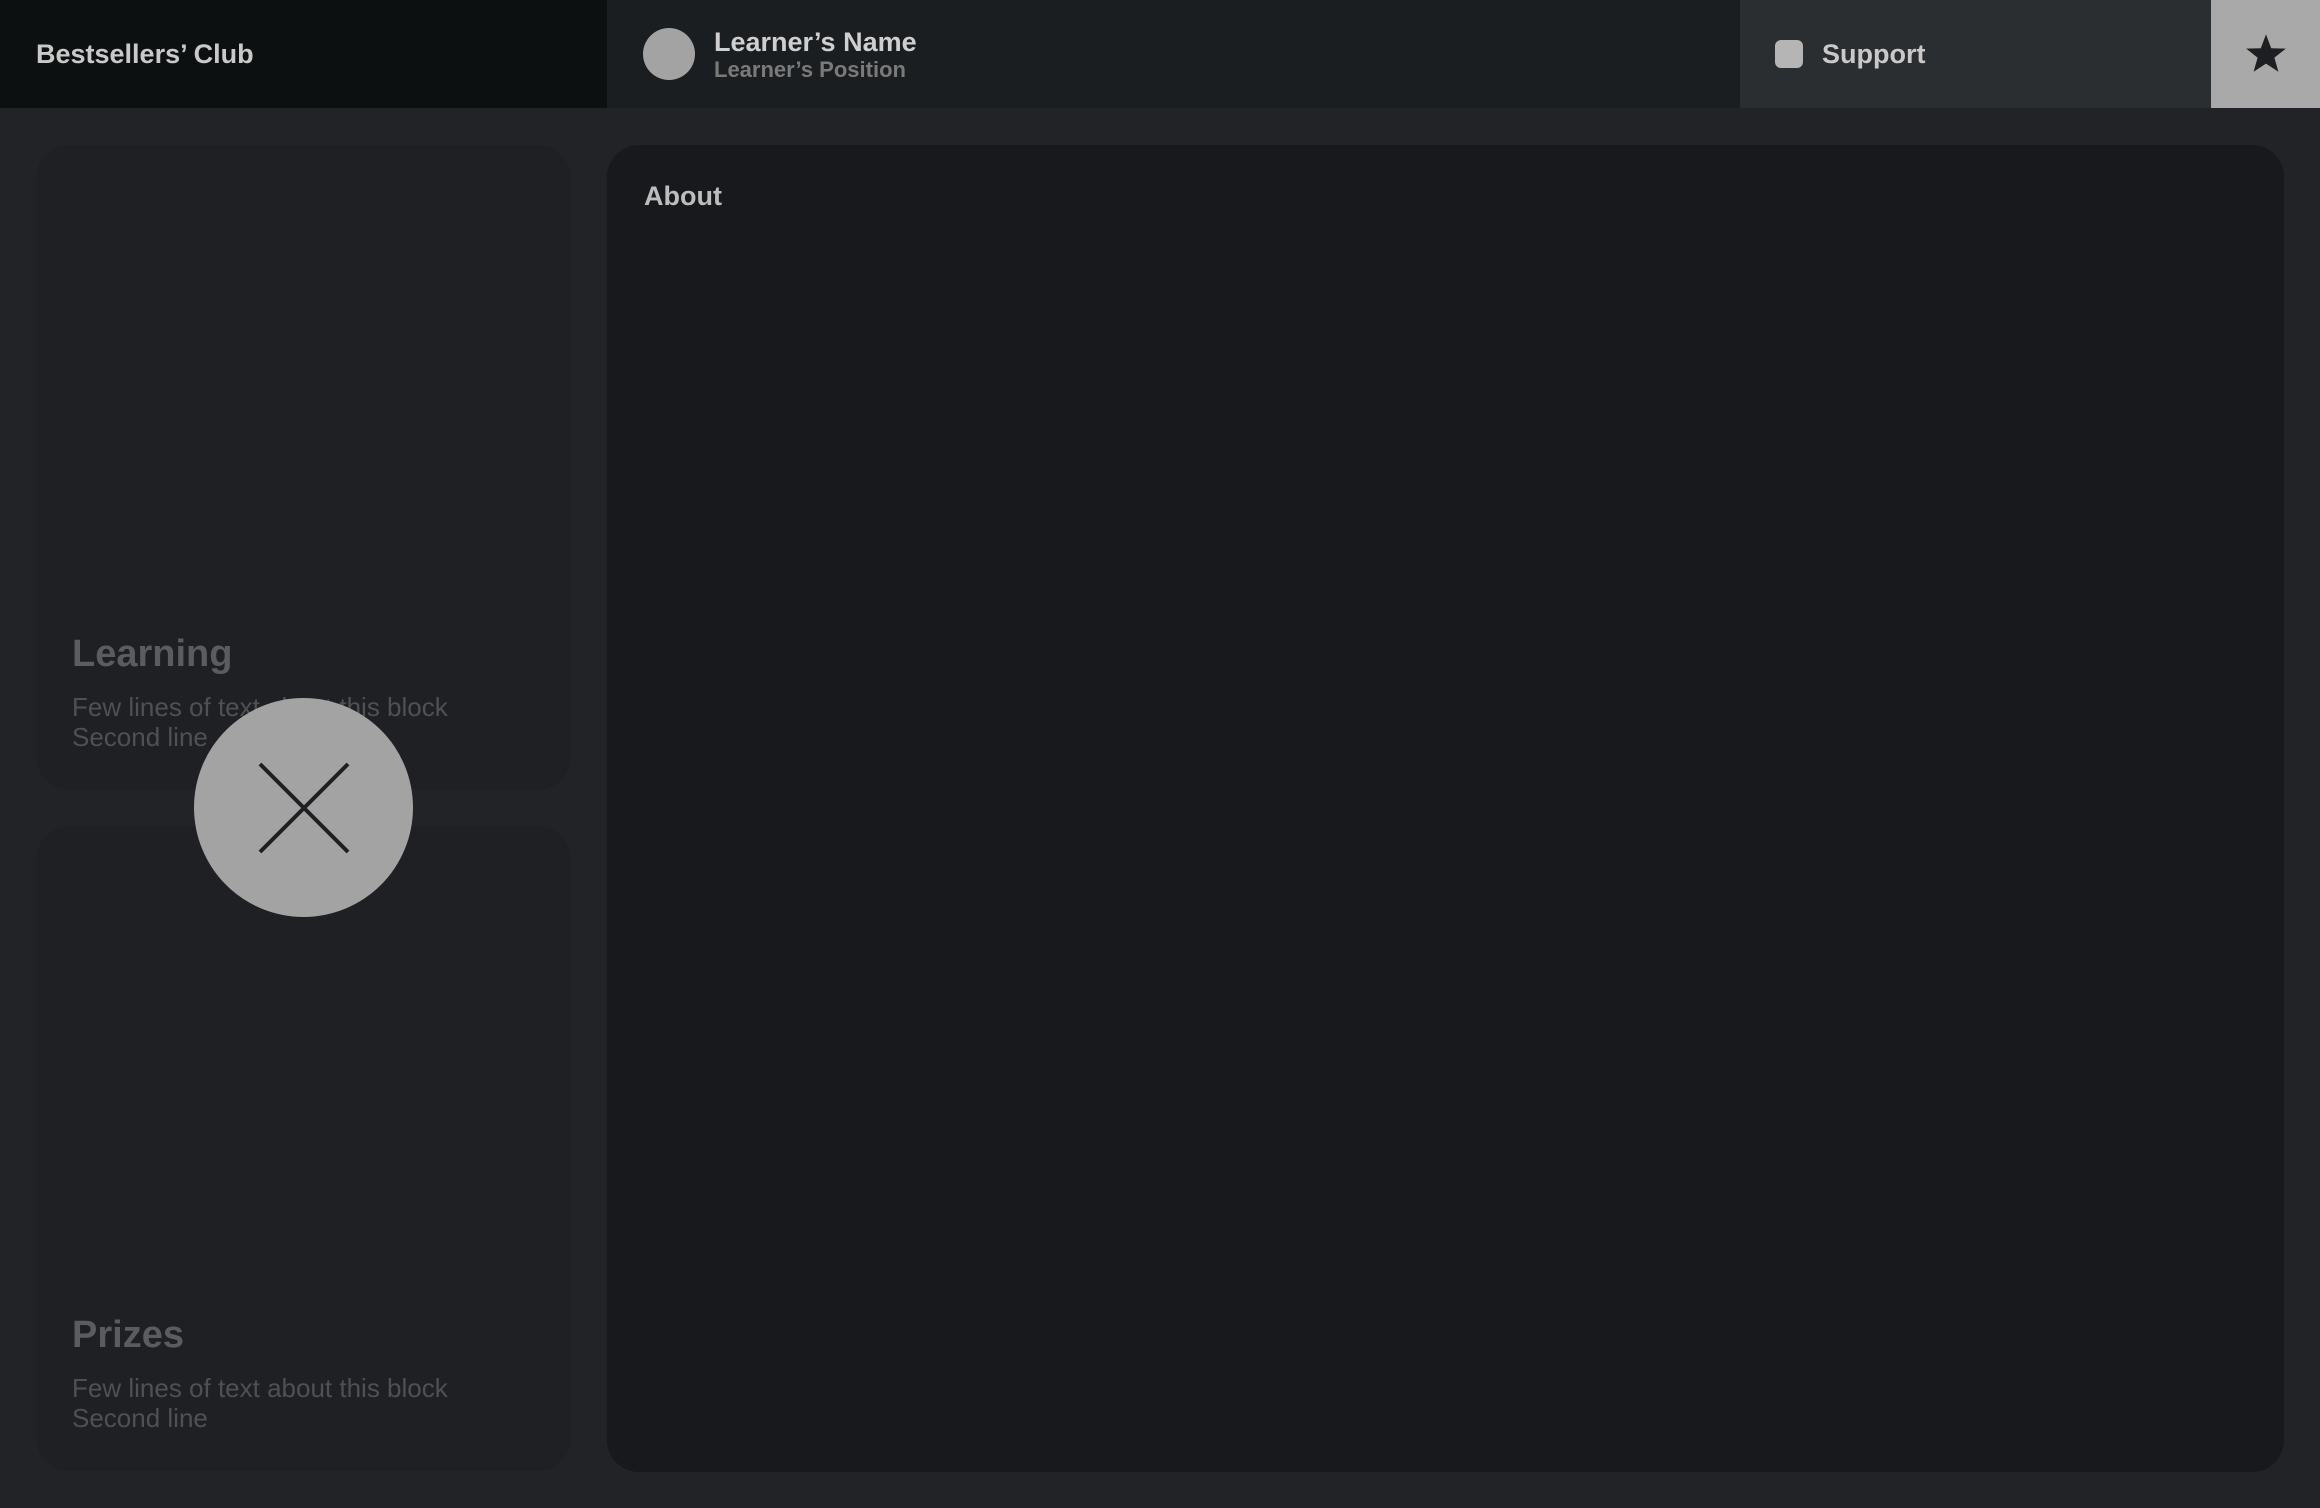 This screenshot has height=1508, width=2320. What do you see at coordinates (810, 69) in the screenshot?
I see `learner-position: Learner’s Position` at bounding box center [810, 69].